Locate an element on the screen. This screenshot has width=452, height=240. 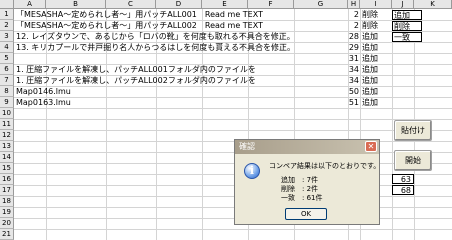
row-header: 3 is located at coordinates (7, 36).